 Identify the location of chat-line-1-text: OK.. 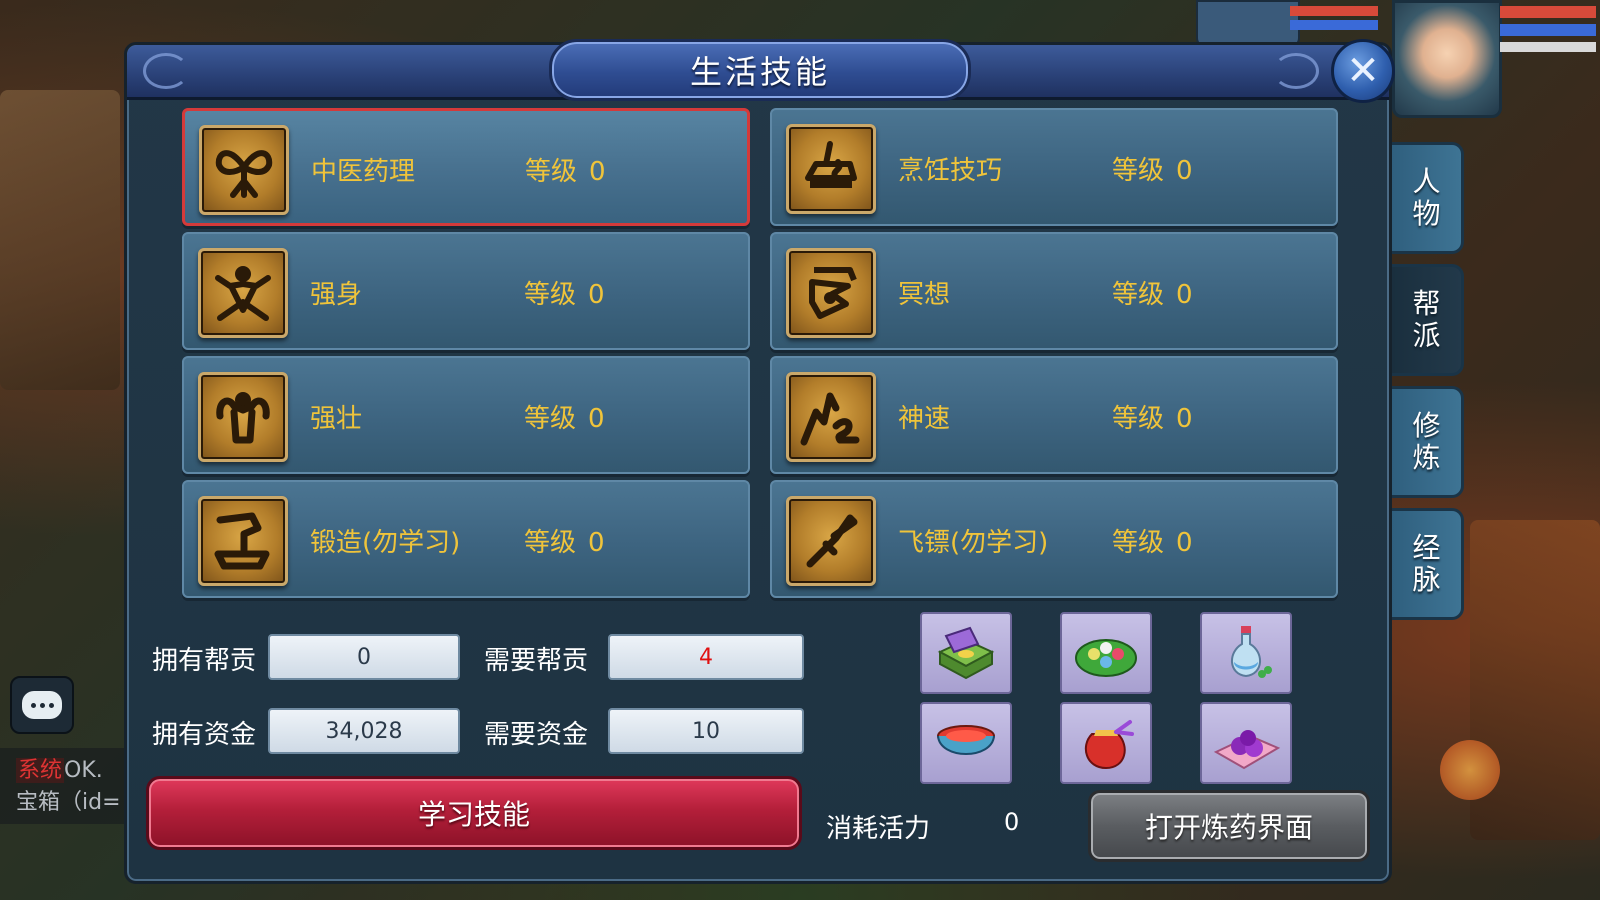
(83, 770).